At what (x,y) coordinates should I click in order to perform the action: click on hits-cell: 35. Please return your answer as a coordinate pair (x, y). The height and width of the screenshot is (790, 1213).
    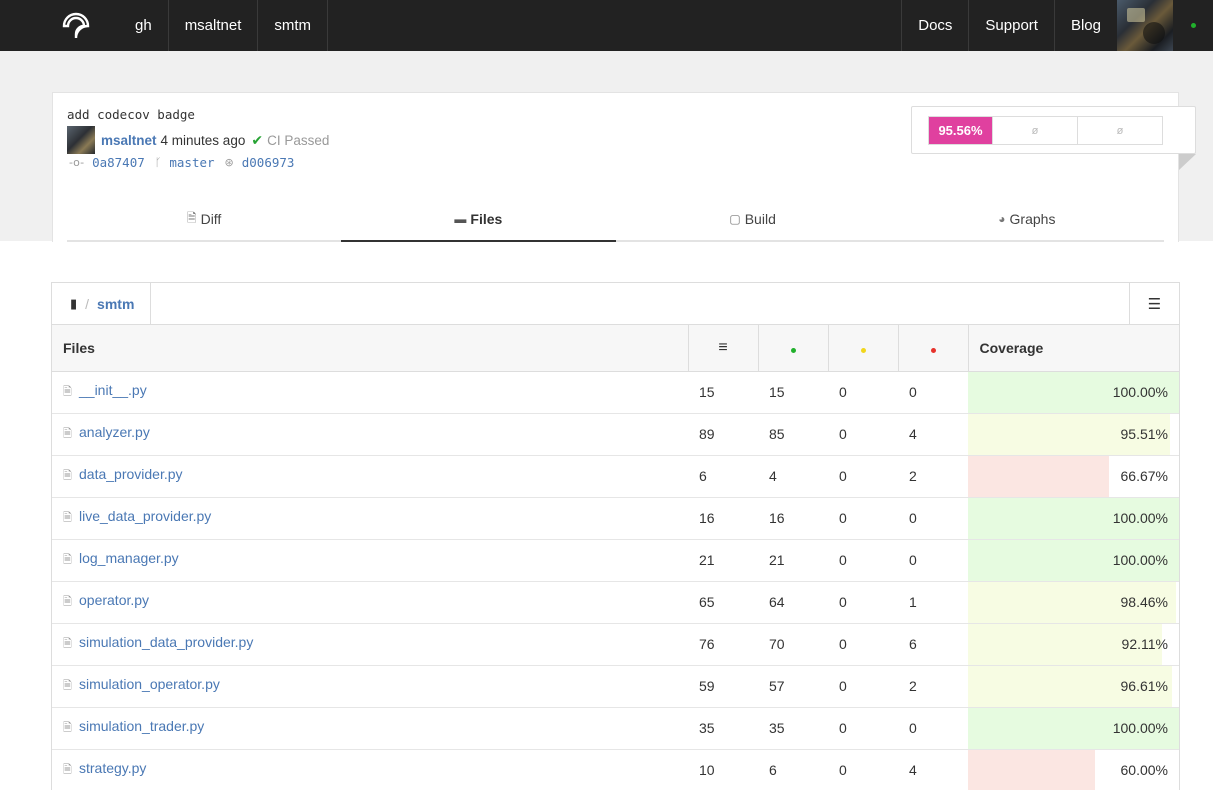
    Looking at the image, I should click on (793, 728).